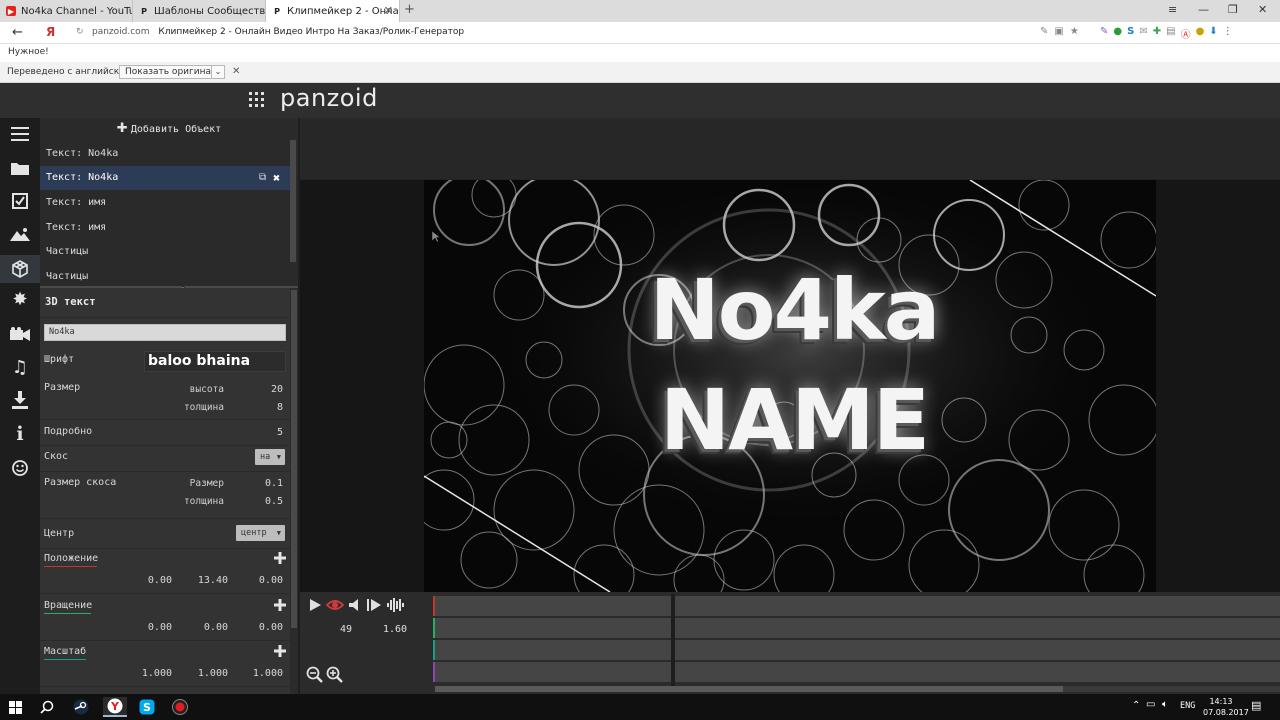  I want to click on 3d-cube-icon, so click(20, 269).